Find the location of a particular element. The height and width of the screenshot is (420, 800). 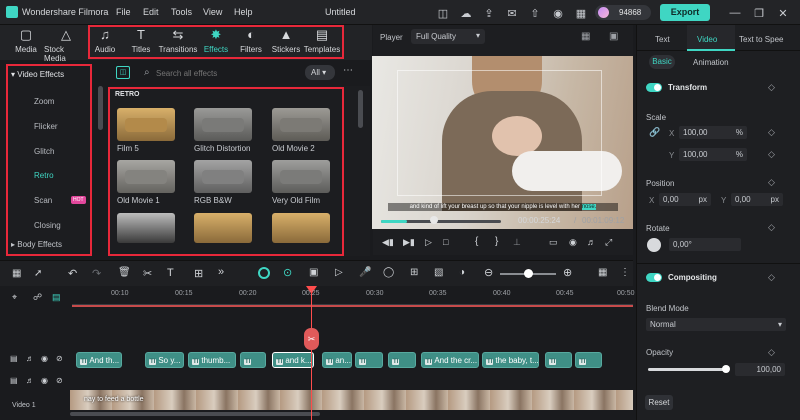

snap-icon: ⊙ is located at coordinates (287, 272).